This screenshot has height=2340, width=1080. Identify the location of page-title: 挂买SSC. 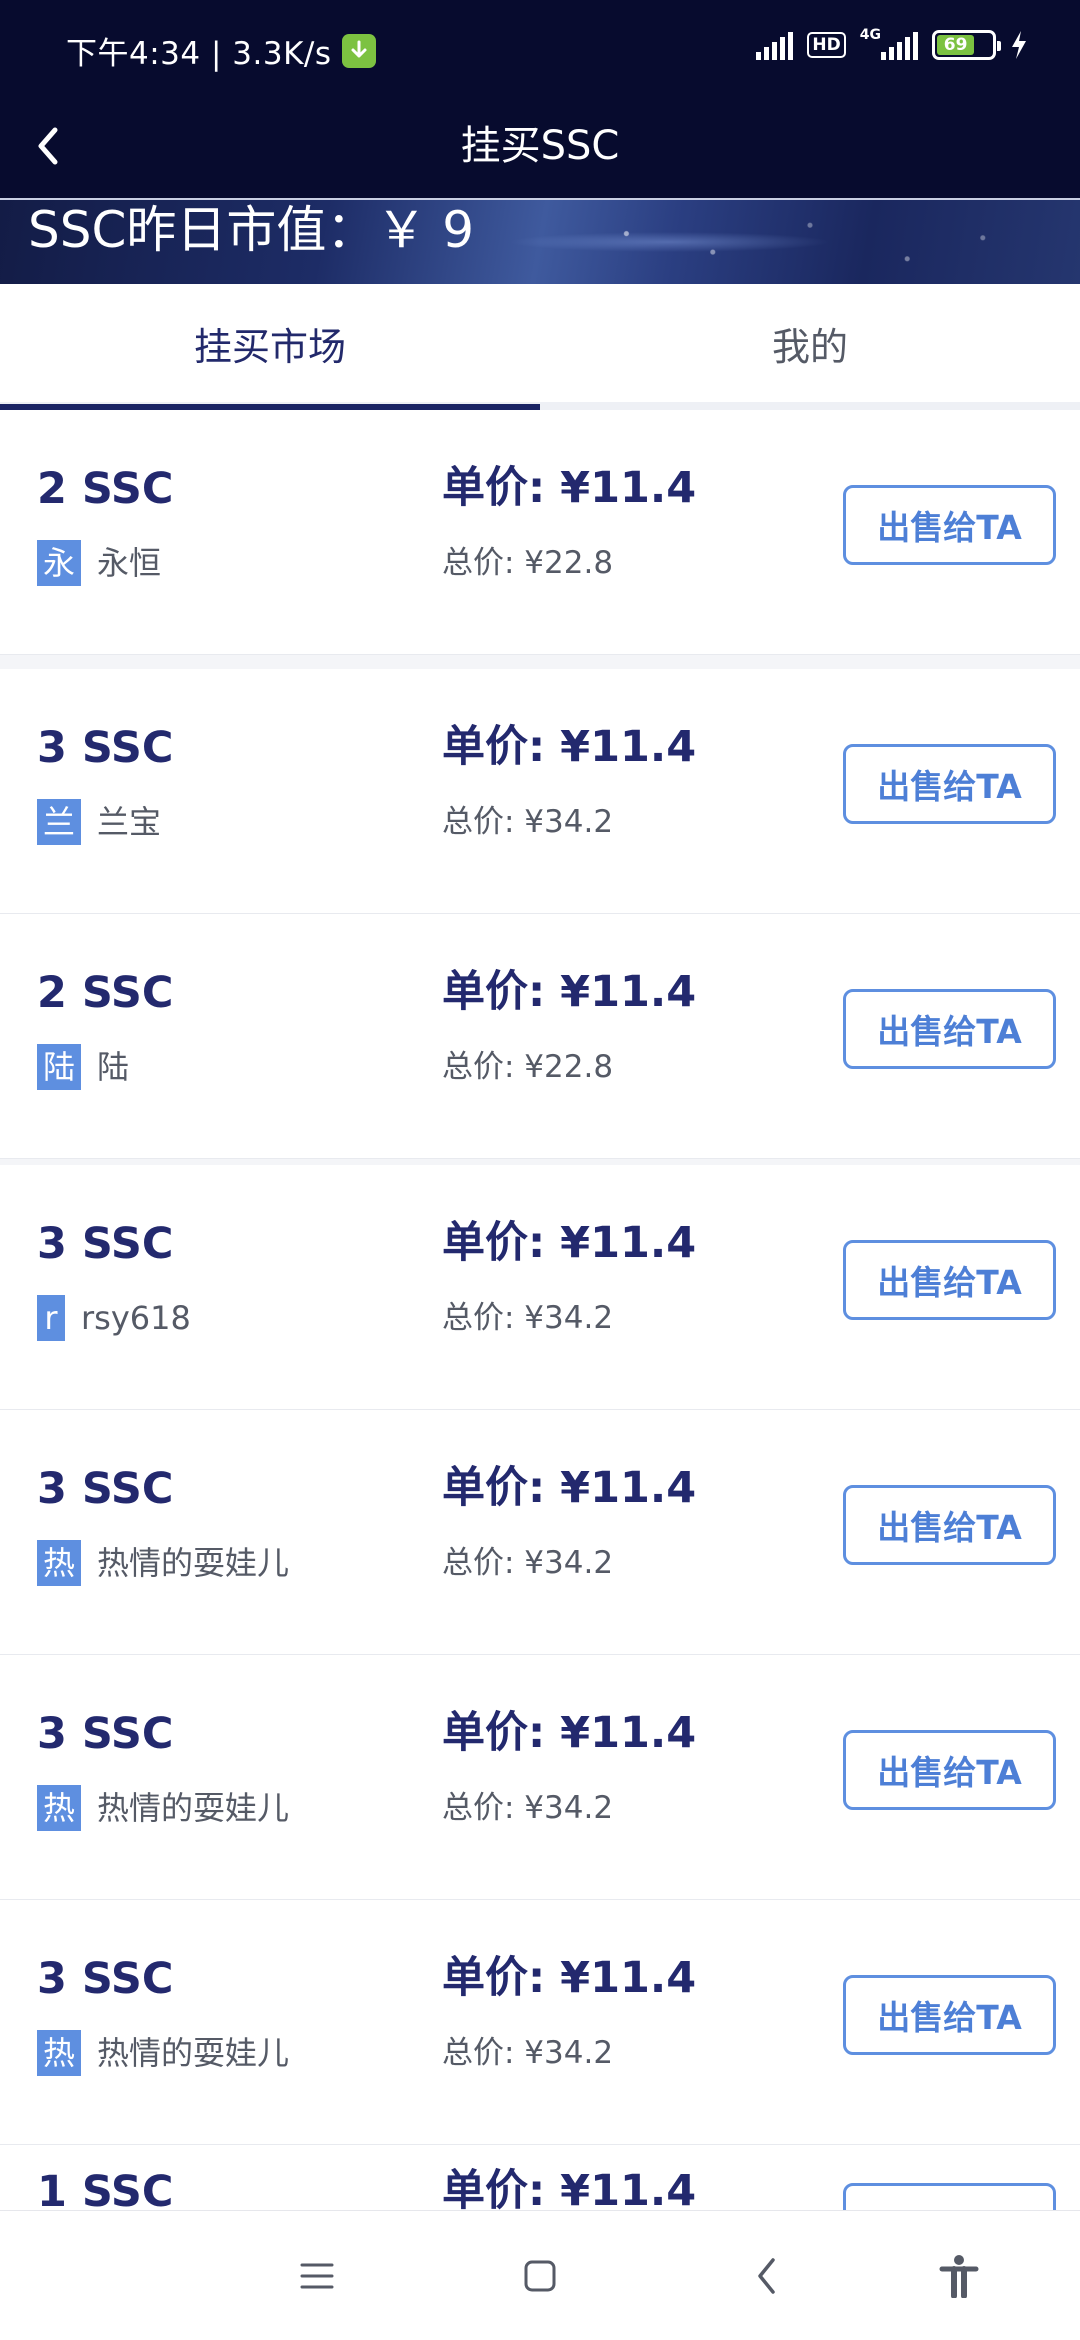
(540, 146).